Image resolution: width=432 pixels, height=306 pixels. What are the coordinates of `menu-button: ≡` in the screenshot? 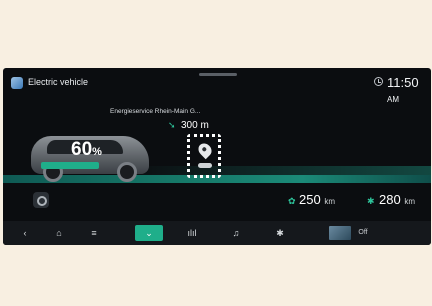 It's located at (94, 233).